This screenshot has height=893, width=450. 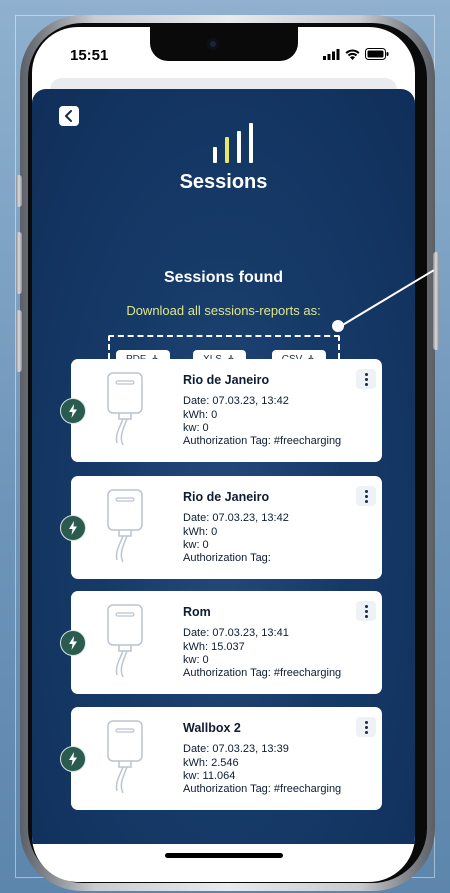 I want to click on volume-down-button, so click(x=19, y=341).